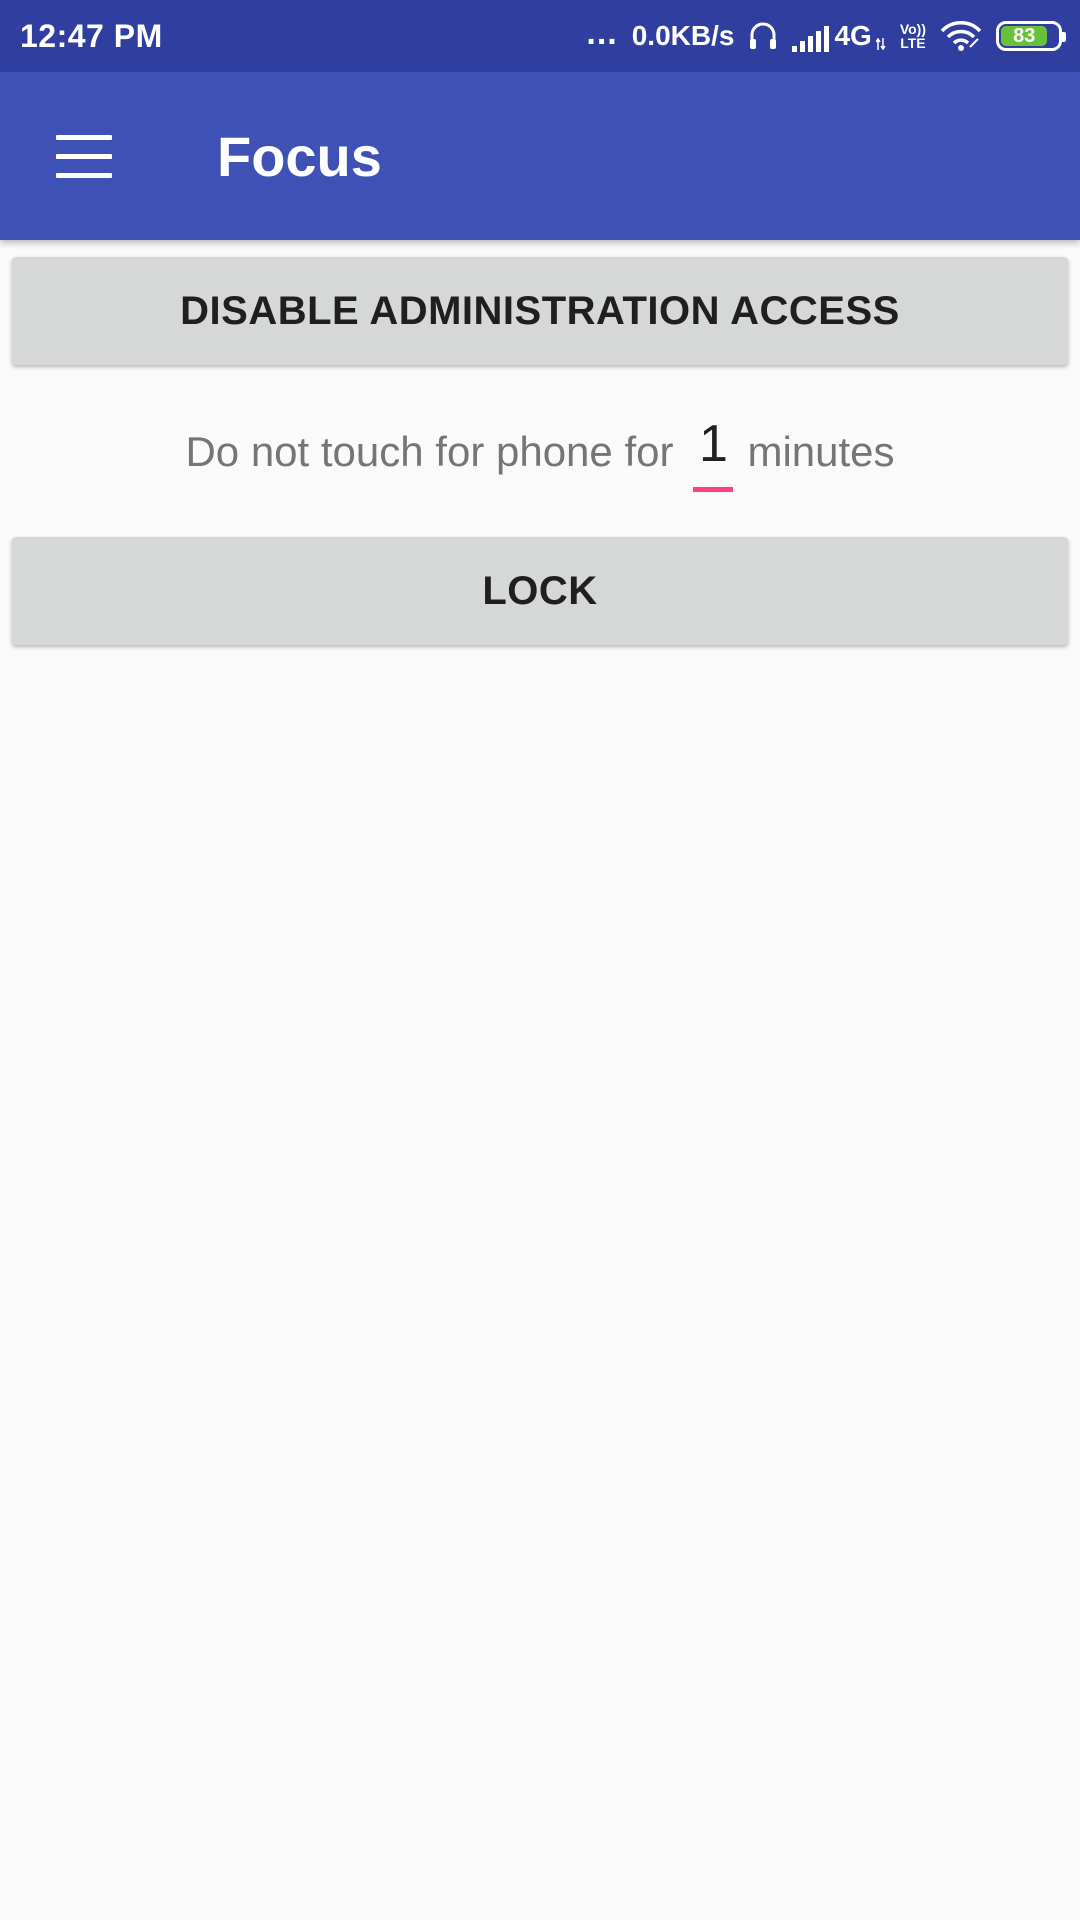 This screenshot has width=1080, height=1920. Describe the element at coordinates (540, 36) in the screenshot. I see `status-bar: 12:47 PM ... 0.0KB/s 4G Vo)) LTE 83` at that location.